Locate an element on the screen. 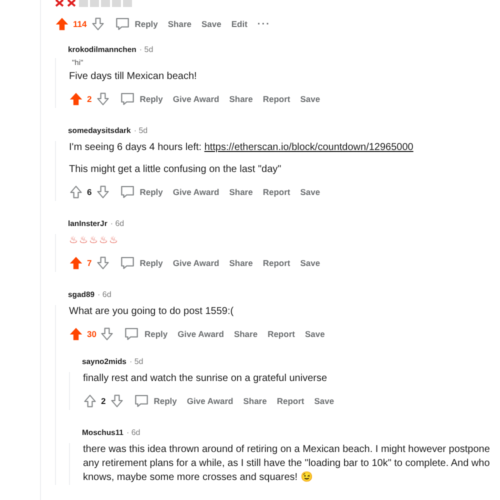  comment-text: What are you going to do post 1559:( is located at coordinates (152, 312).